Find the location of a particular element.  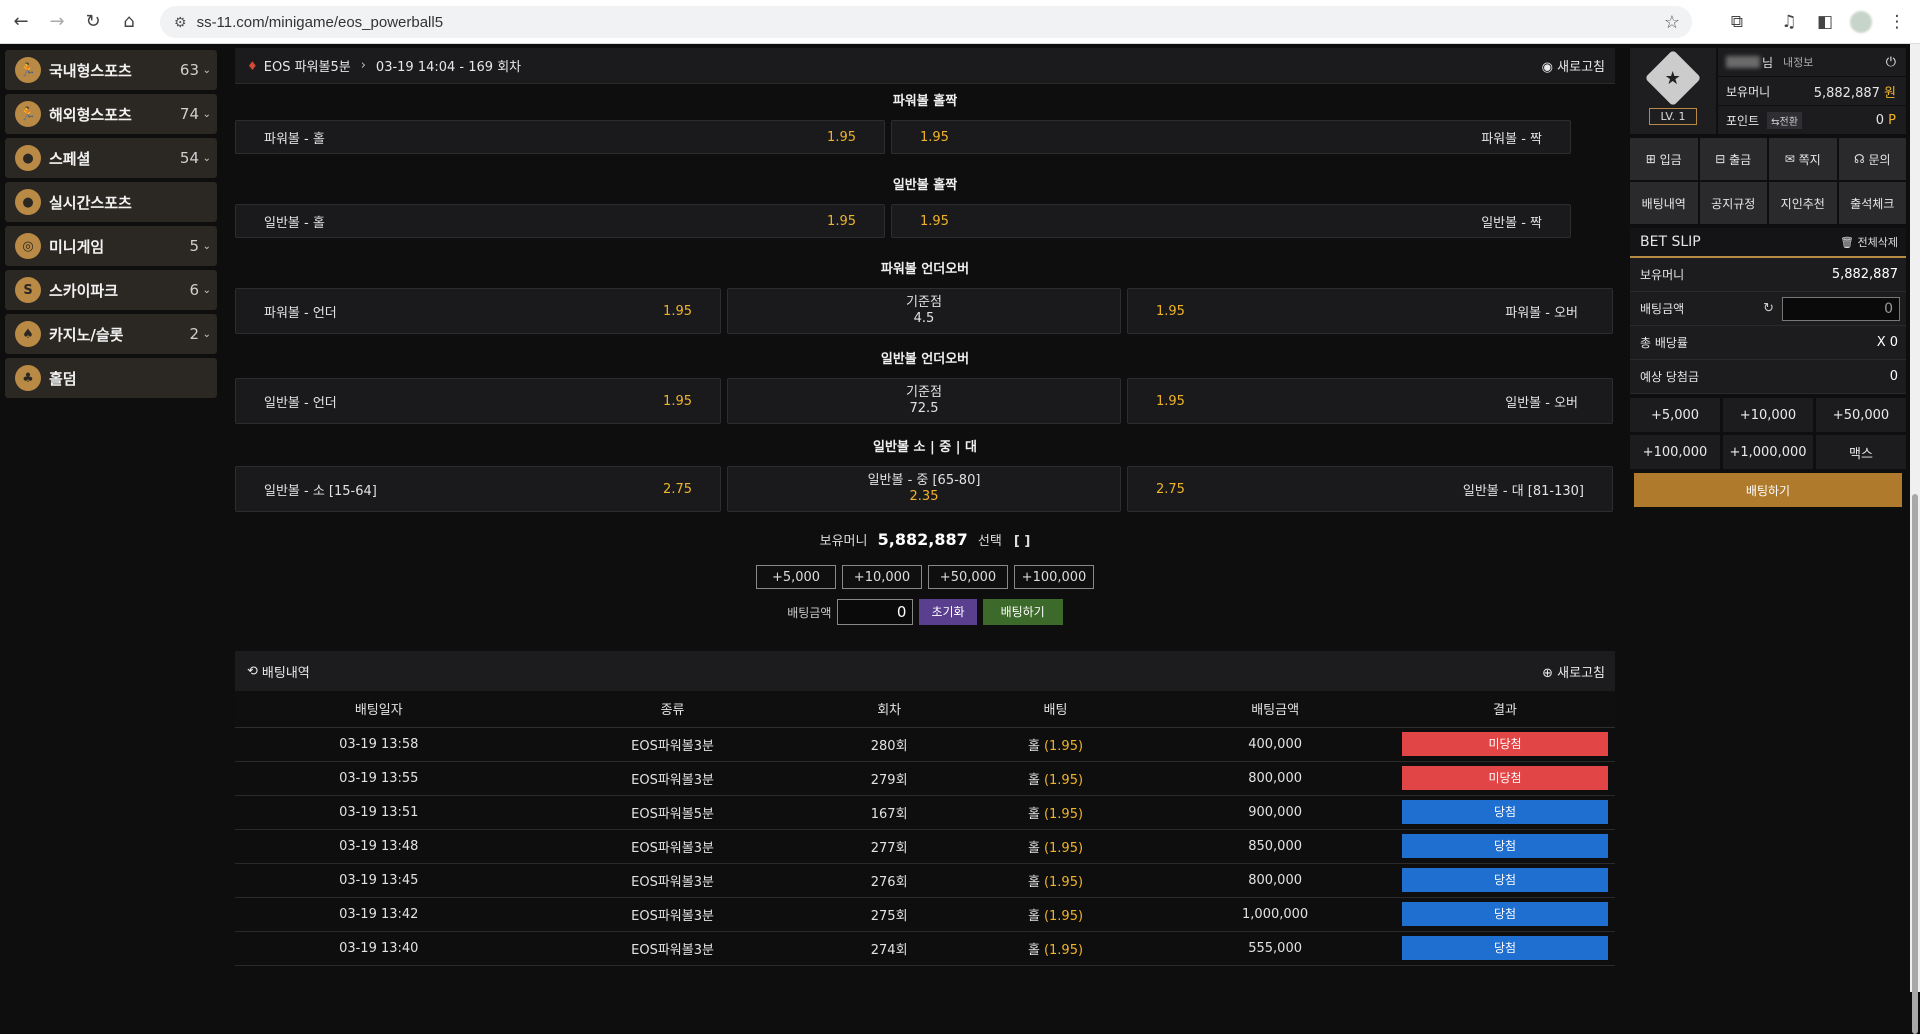

slip-amount-input: 0 is located at coordinates (1841, 308).